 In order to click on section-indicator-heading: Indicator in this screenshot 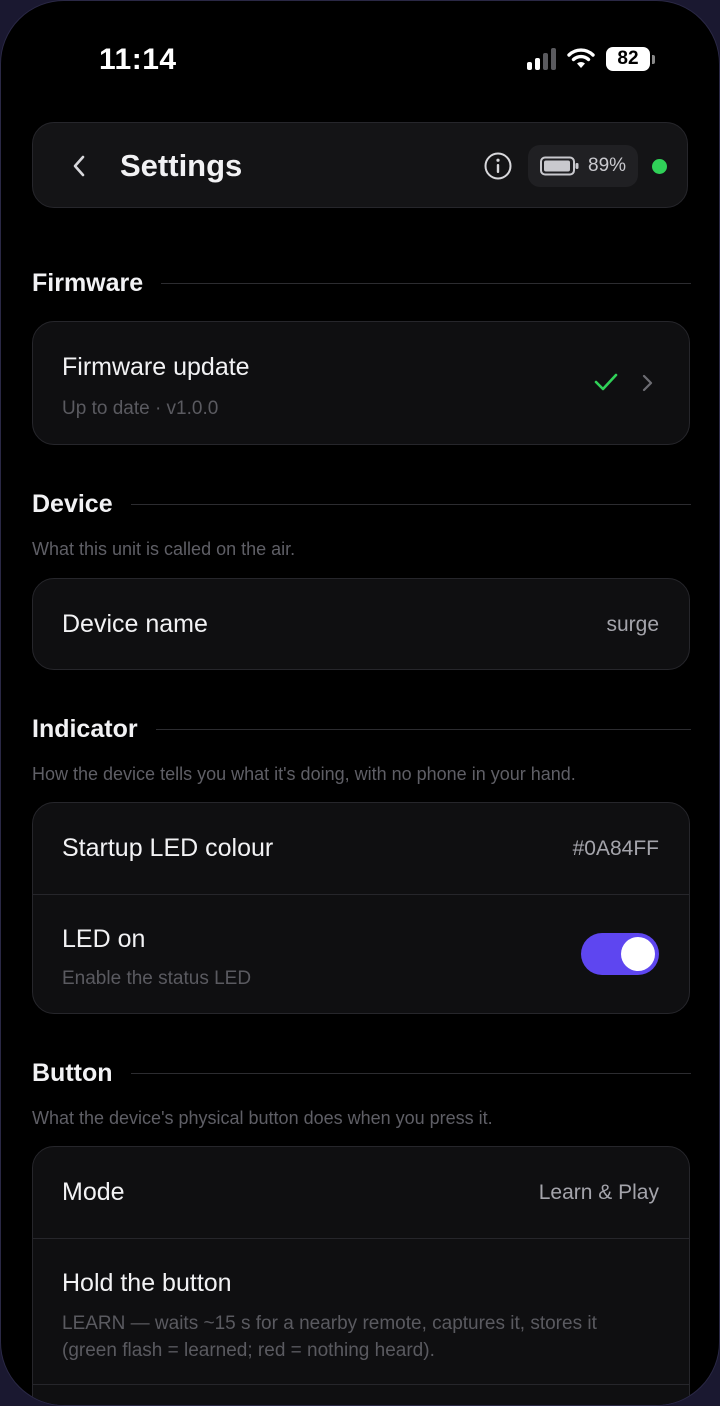, I will do `click(361, 729)`.